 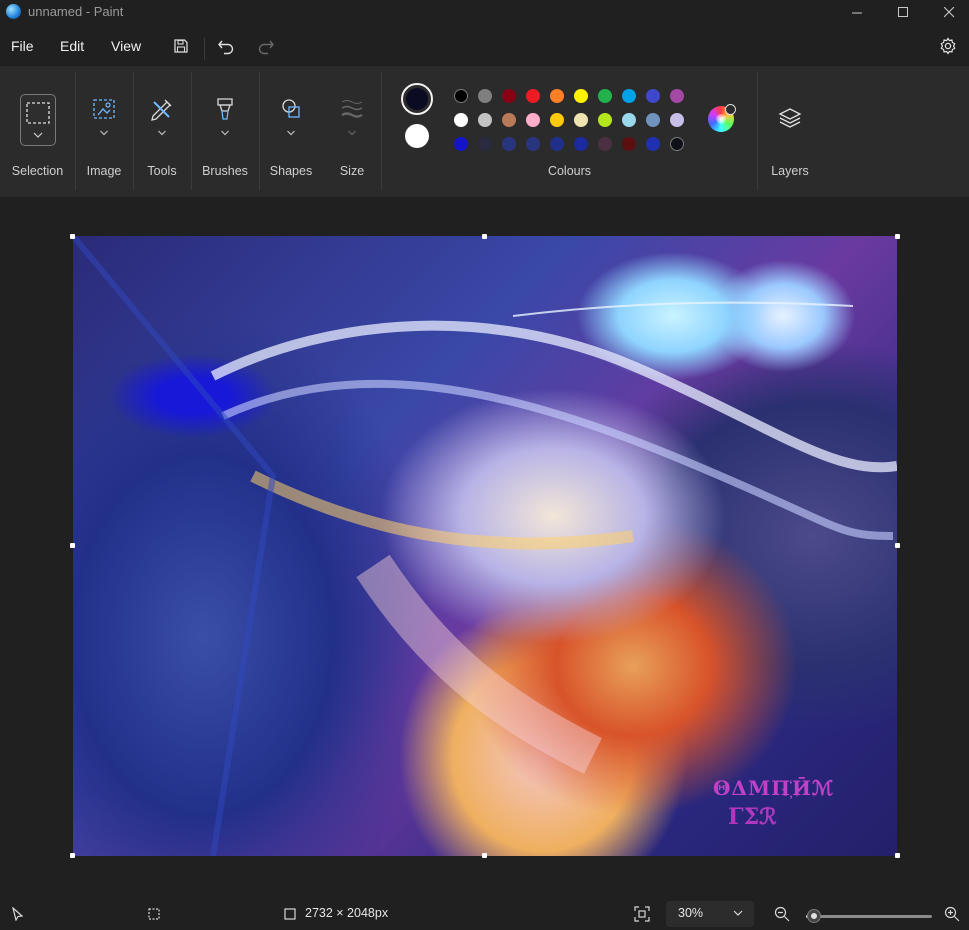 I want to click on selection-rectangle-icon, so click(x=38, y=120).